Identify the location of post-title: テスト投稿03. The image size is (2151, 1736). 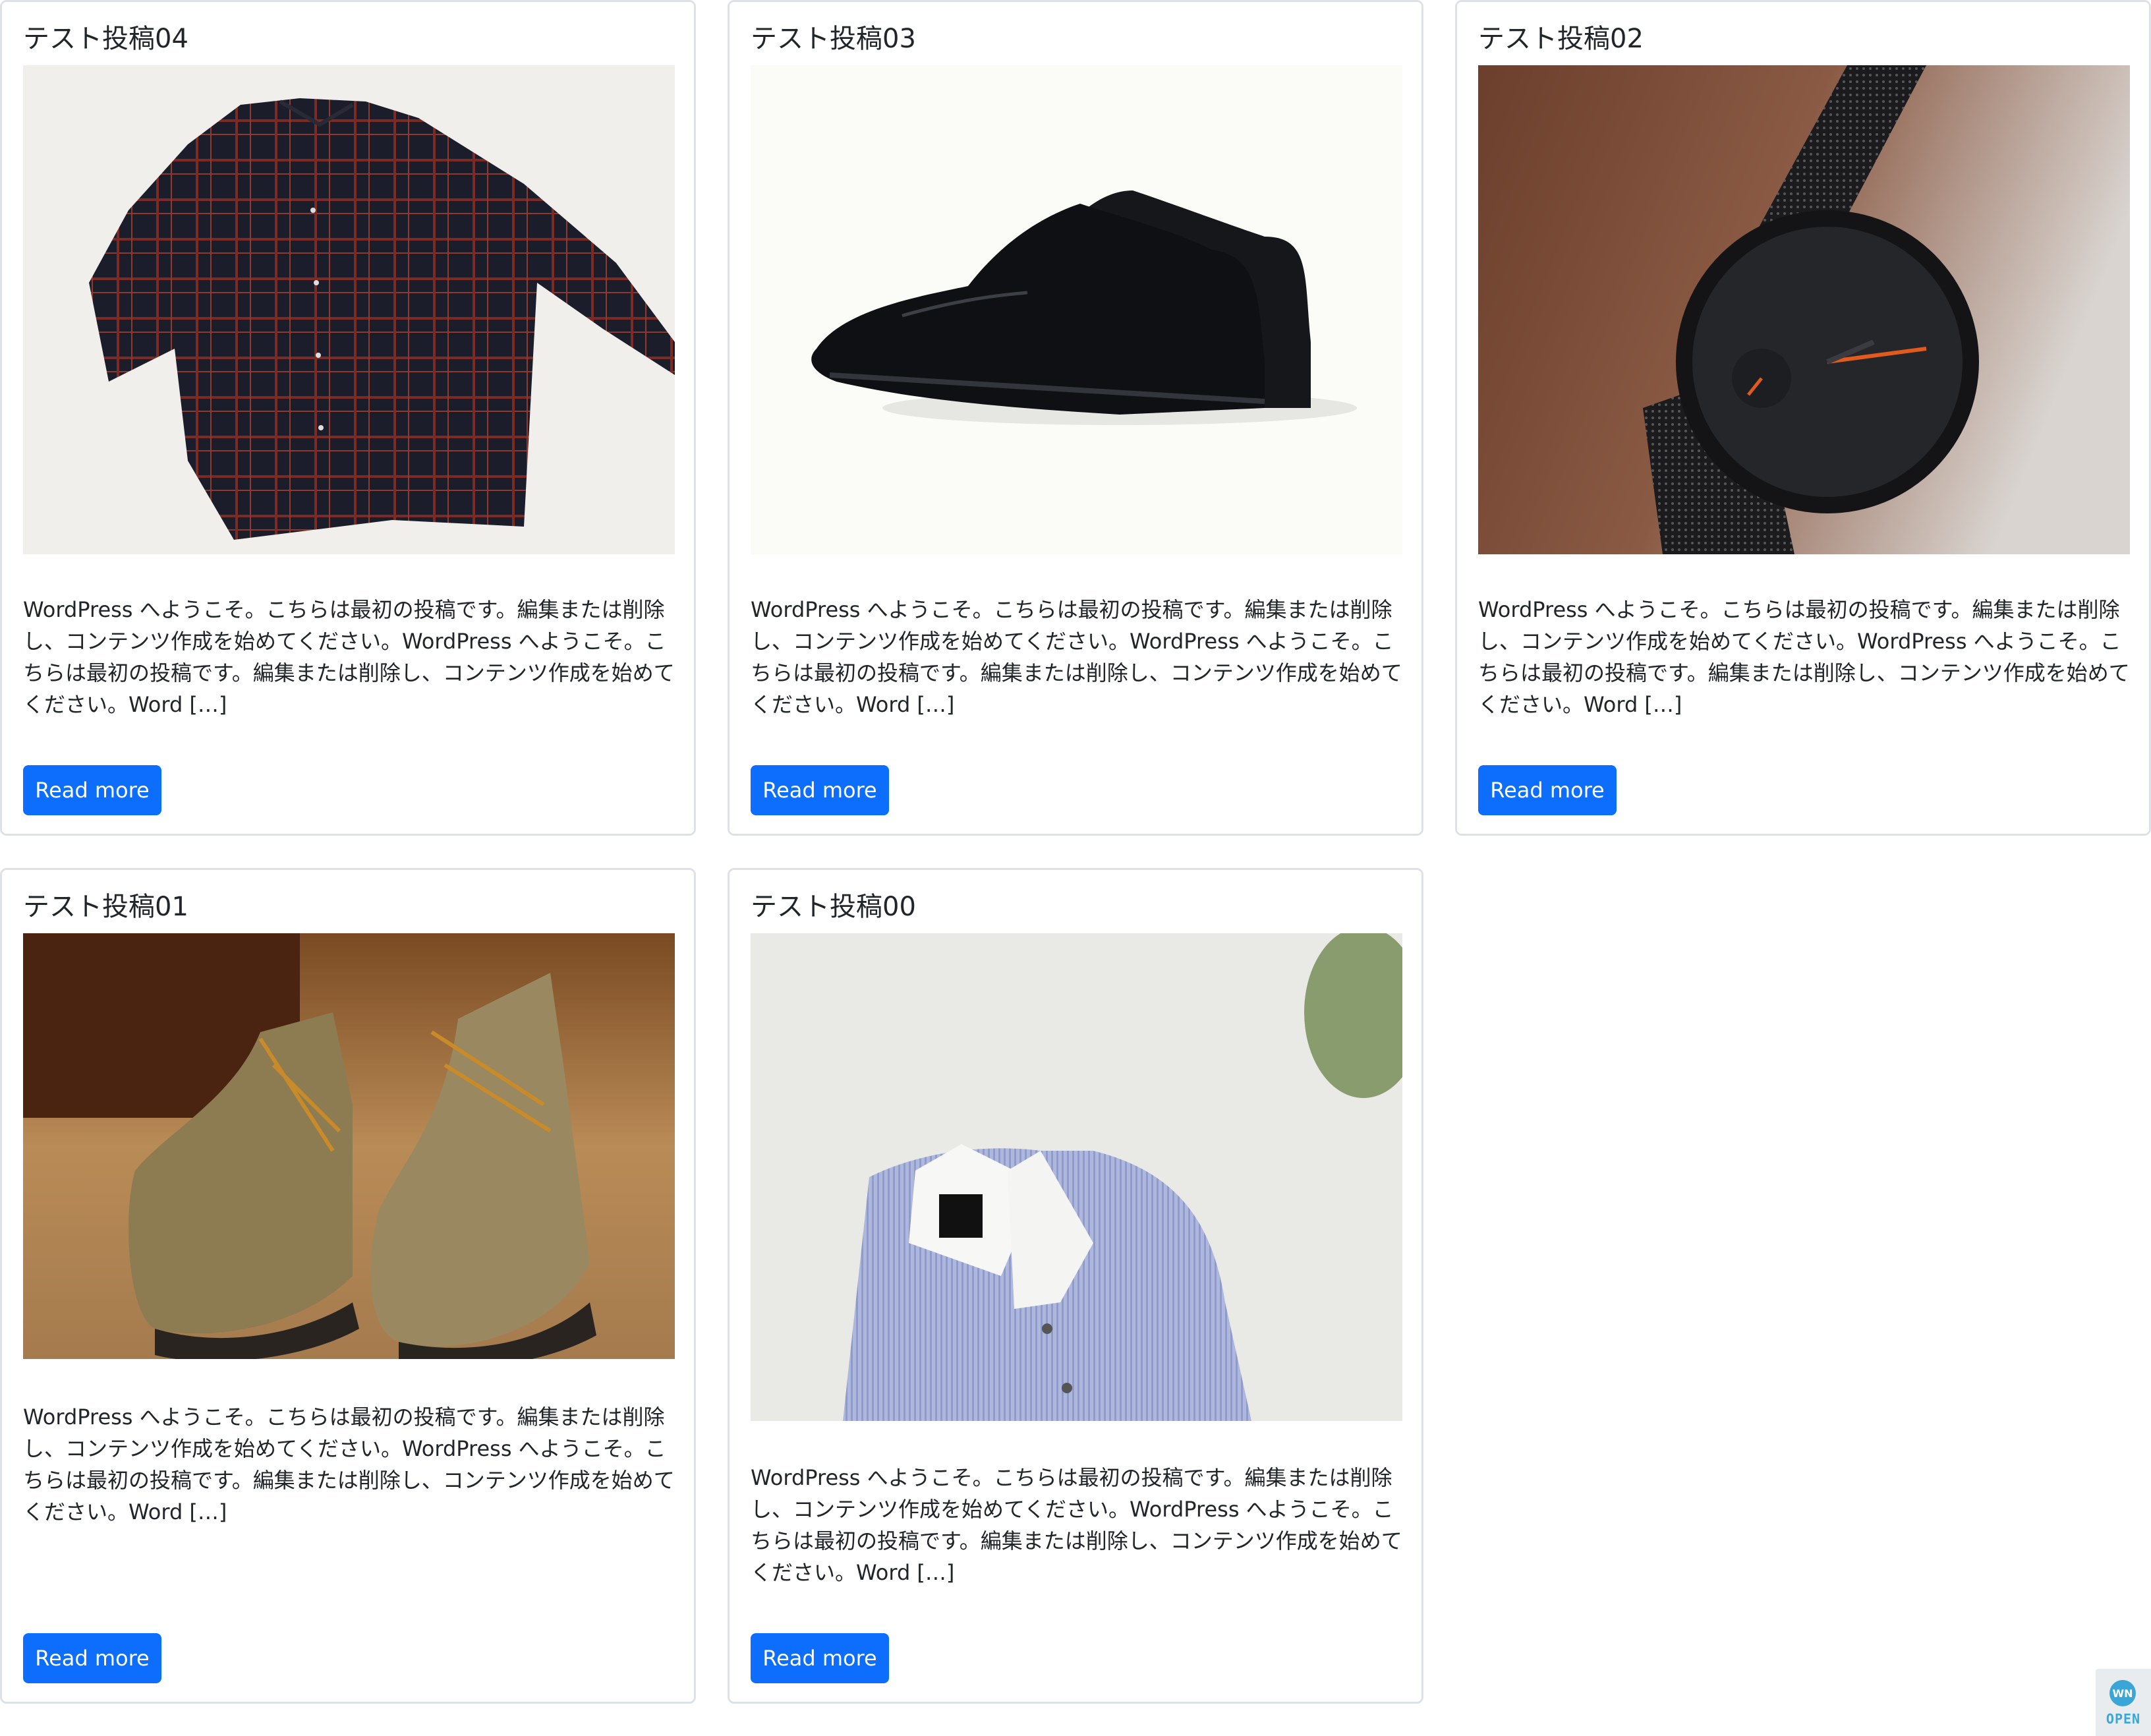
(833, 39).